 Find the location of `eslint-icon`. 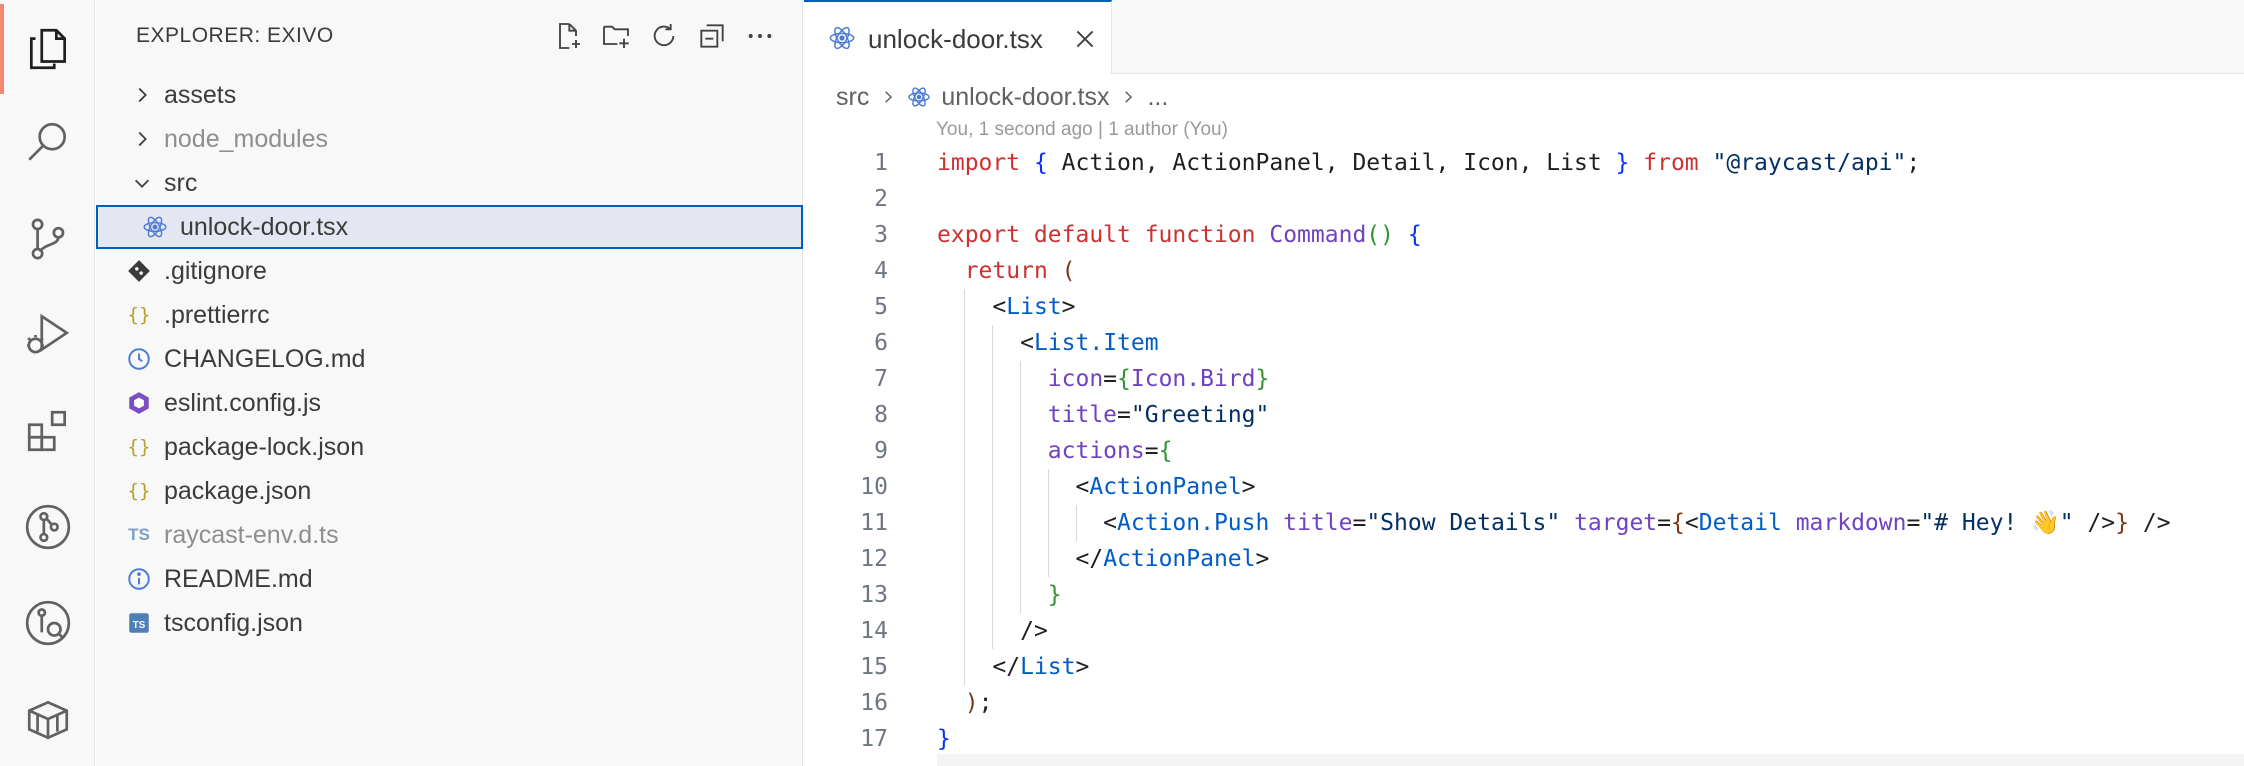

eslint-icon is located at coordinates (139, 403).